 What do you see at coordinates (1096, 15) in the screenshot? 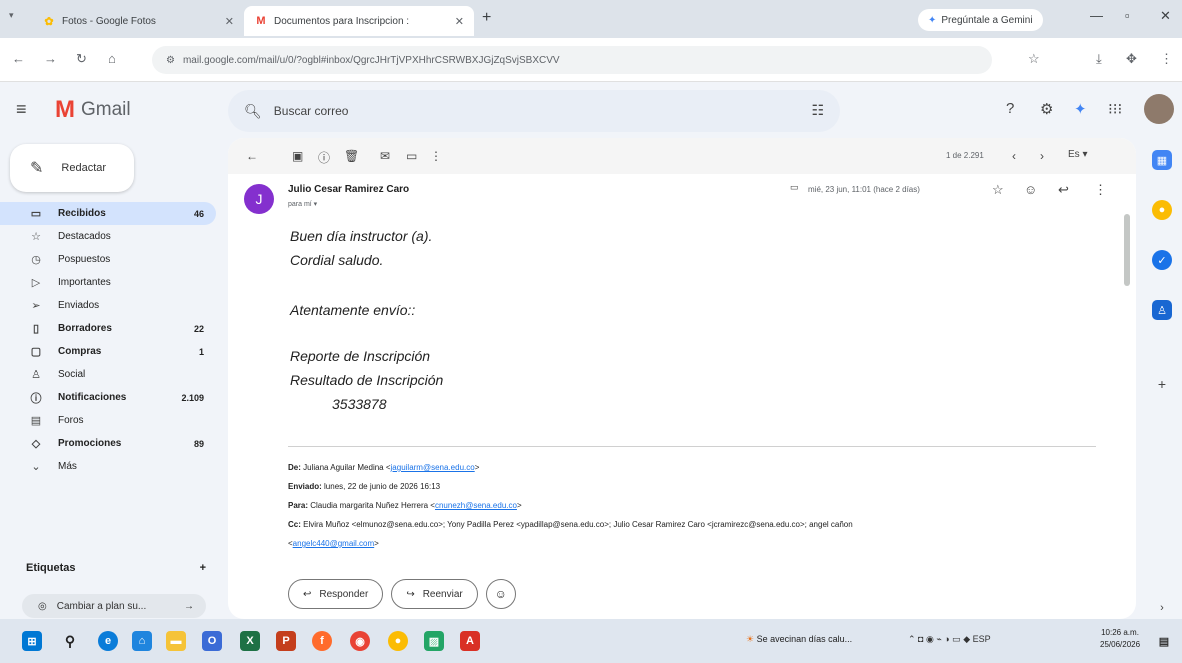
I see `minimize-icon: —` at bounding box center [1096, 15].